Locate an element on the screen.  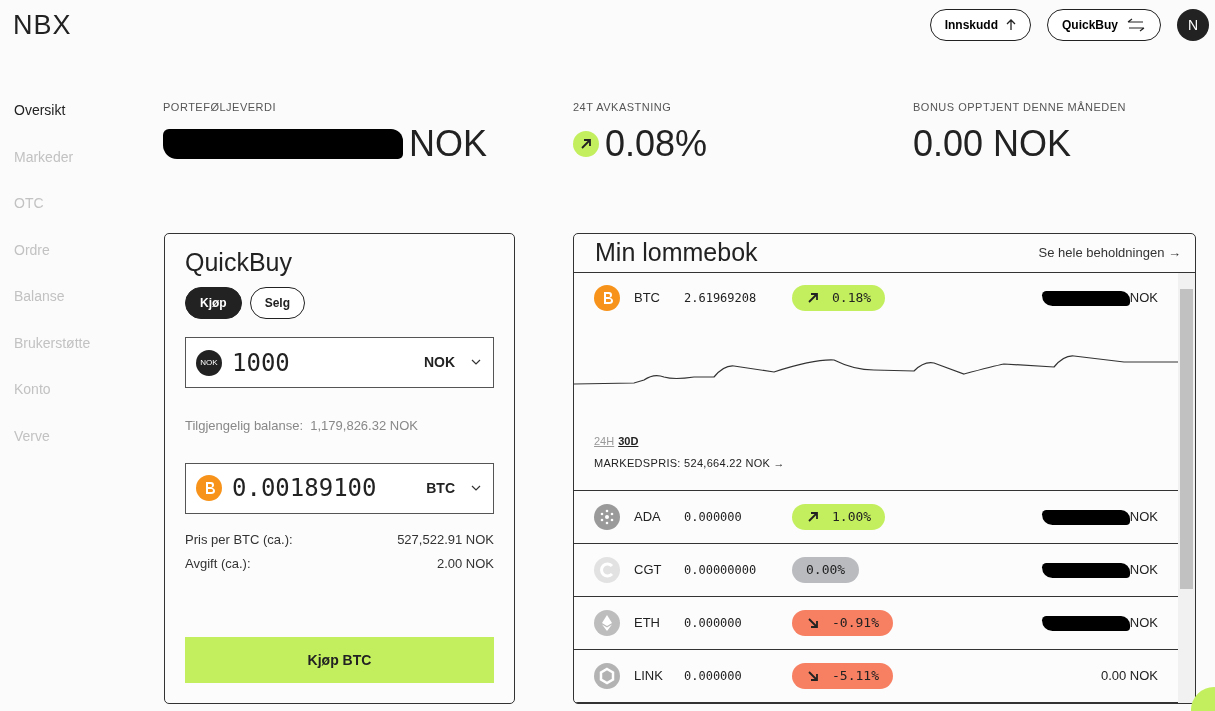
coin-value: 0.00 NOK is located at coordinates (1129, 676).